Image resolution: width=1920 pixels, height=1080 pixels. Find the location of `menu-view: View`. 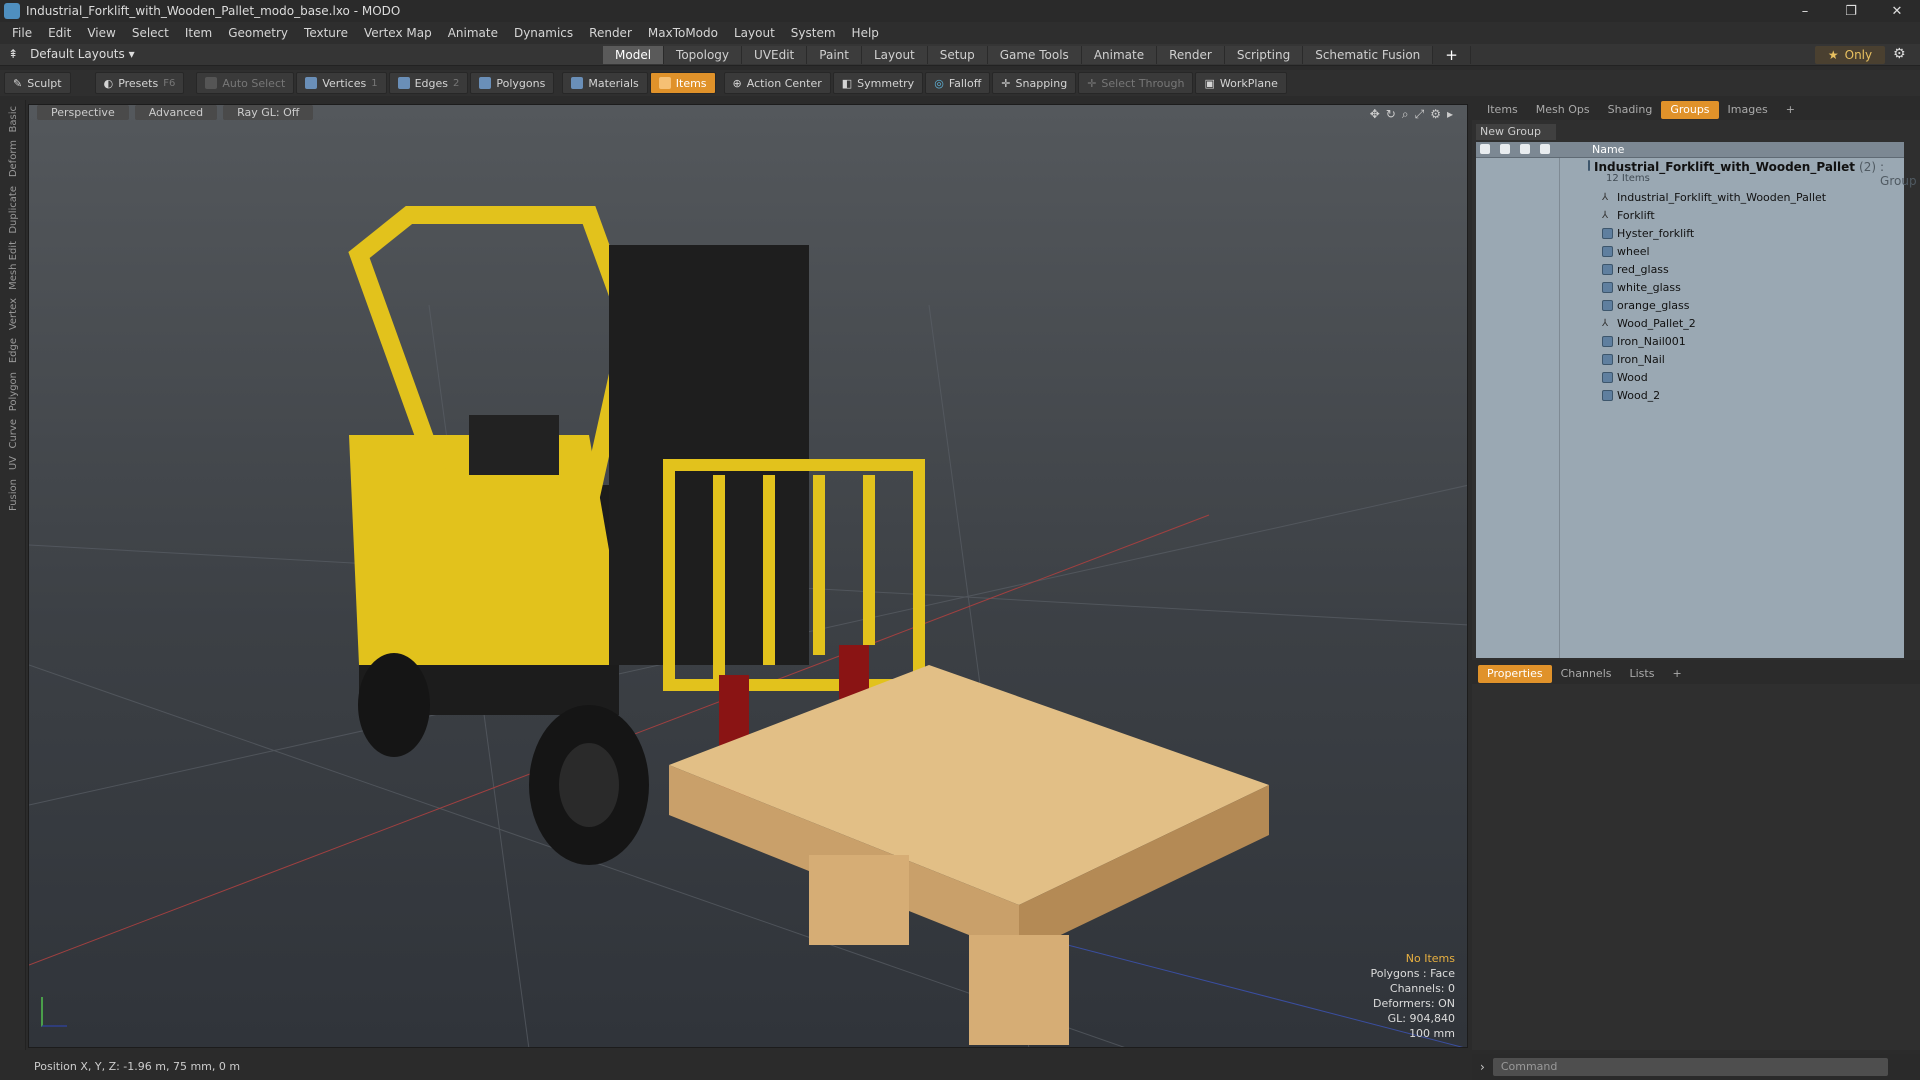

menu-view: View is located at coordinates (101, 33).